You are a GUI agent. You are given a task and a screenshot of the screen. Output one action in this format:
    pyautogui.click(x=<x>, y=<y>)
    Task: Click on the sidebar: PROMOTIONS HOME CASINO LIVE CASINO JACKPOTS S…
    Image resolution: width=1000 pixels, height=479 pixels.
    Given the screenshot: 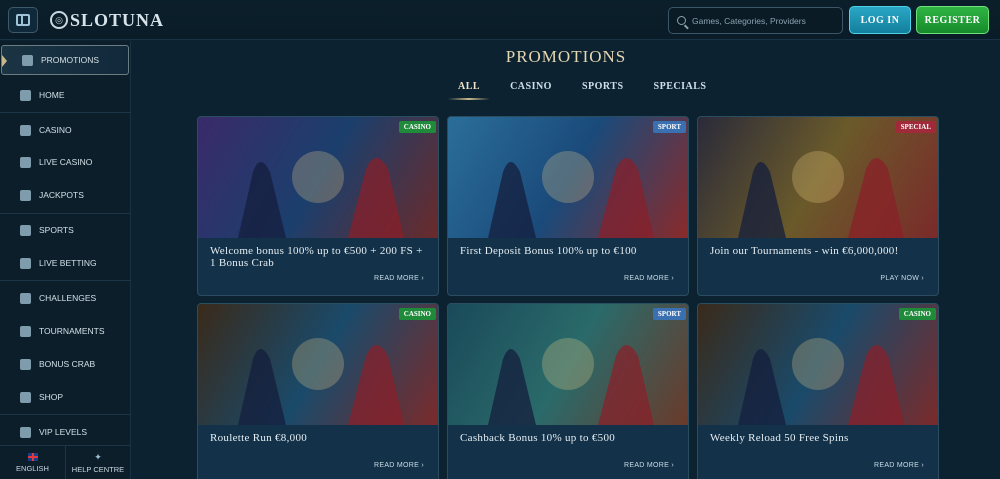 What is the action you would take?
    pyautogui.click(x=65, y=260)
    